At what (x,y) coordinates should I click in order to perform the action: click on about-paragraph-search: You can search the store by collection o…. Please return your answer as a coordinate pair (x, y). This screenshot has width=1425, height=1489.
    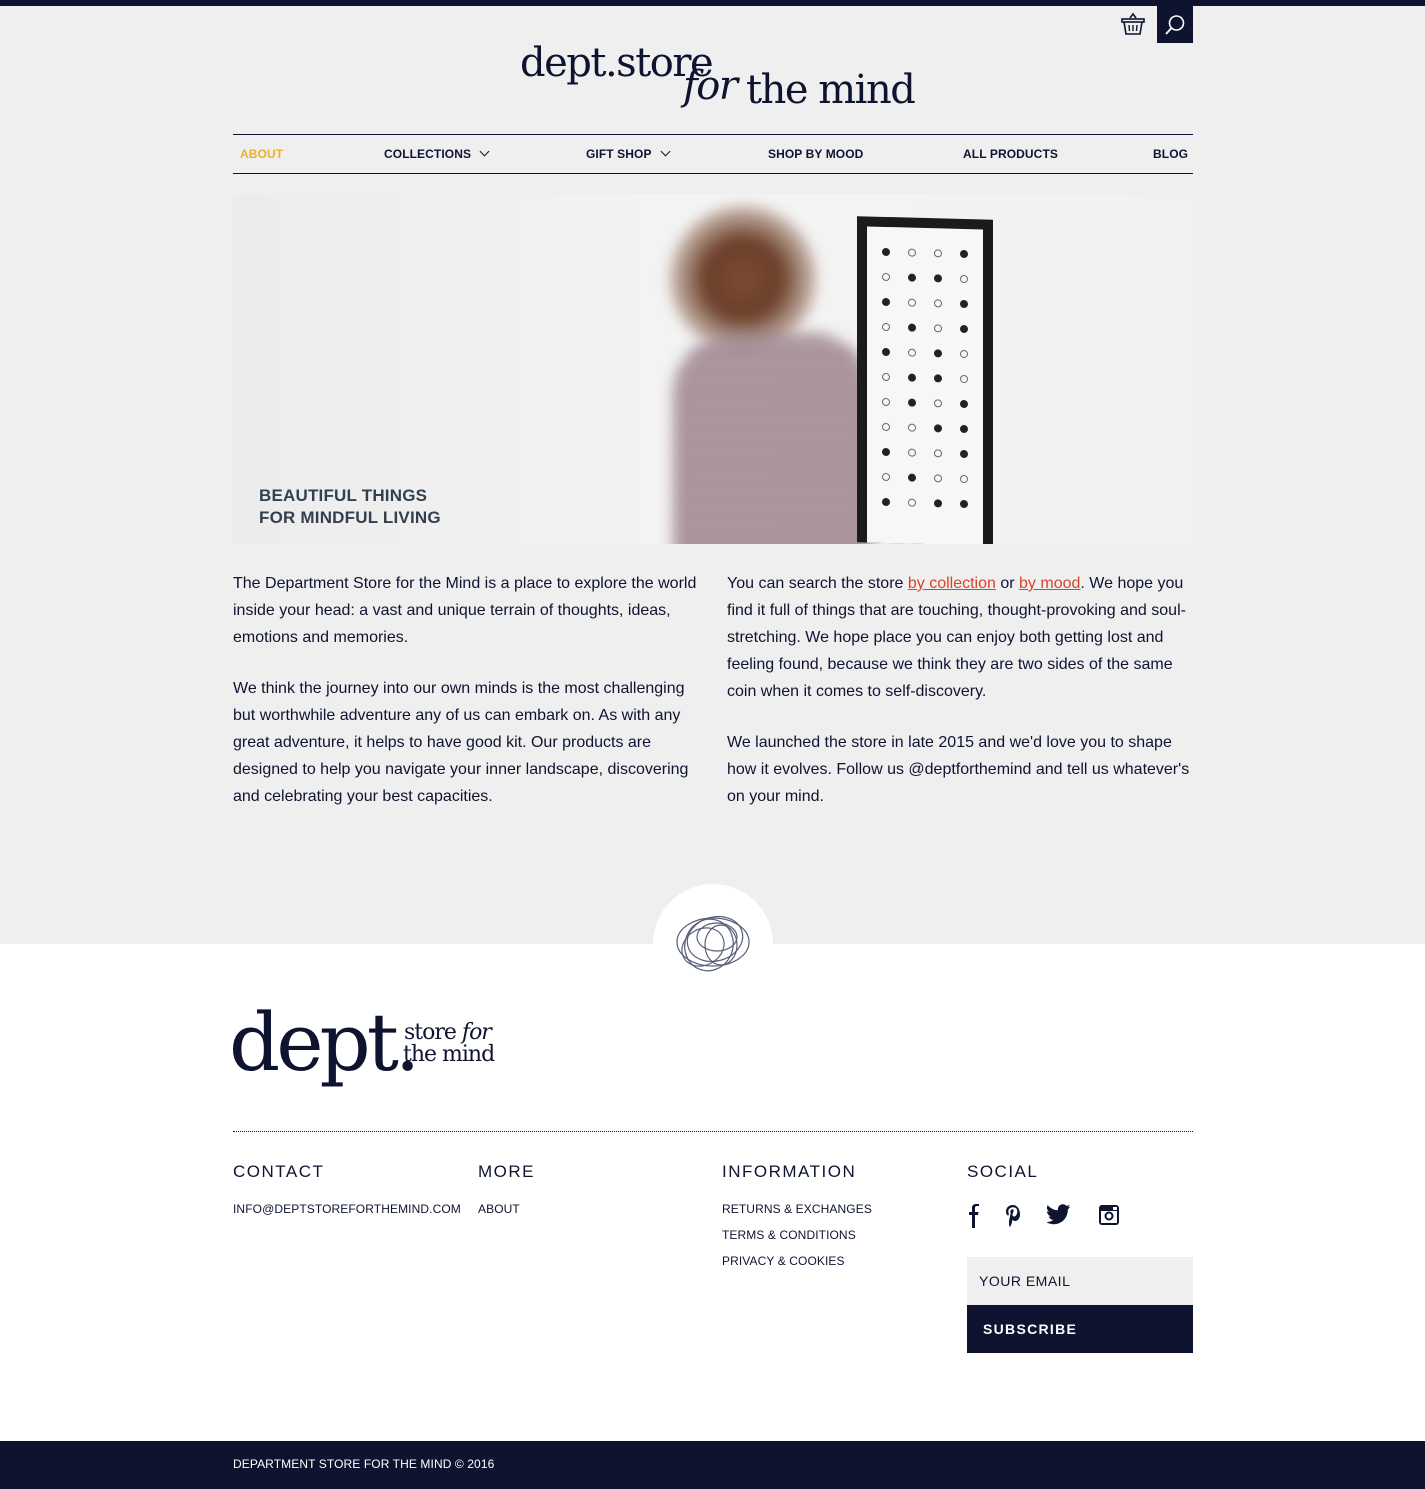
    Looking at the image, I should click on (959, 637).